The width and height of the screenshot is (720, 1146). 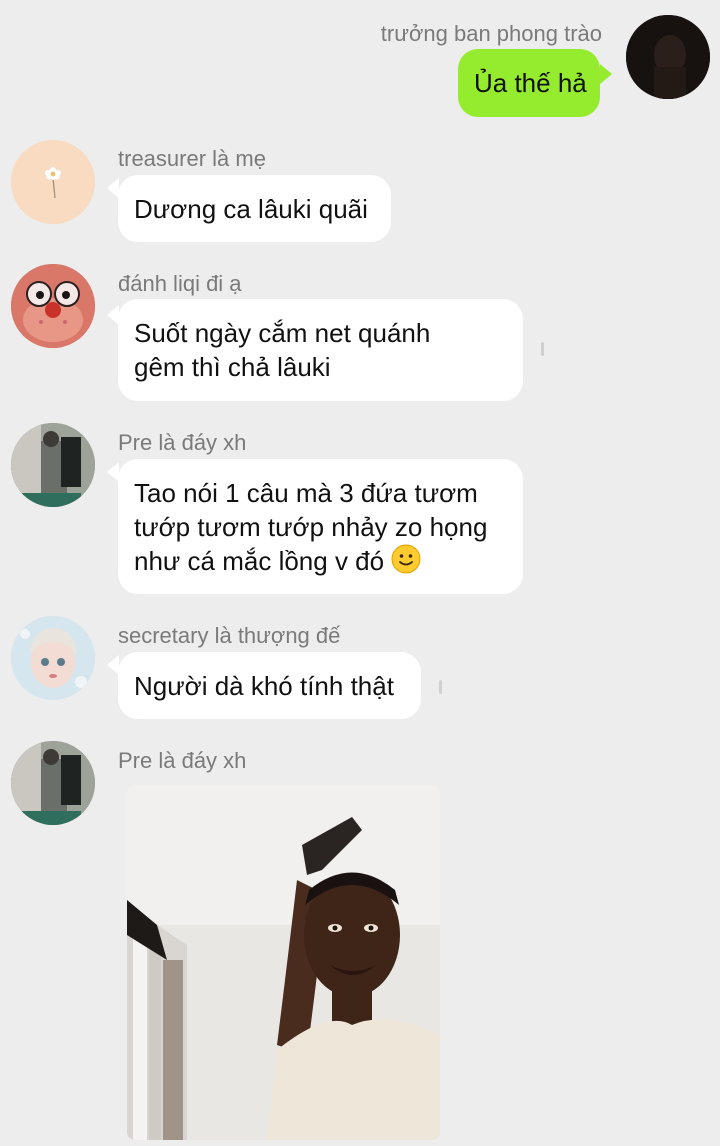 I want to click on message-text-line: tướp tươm tướp nhảy zo họng, so click(x=311, y=527).